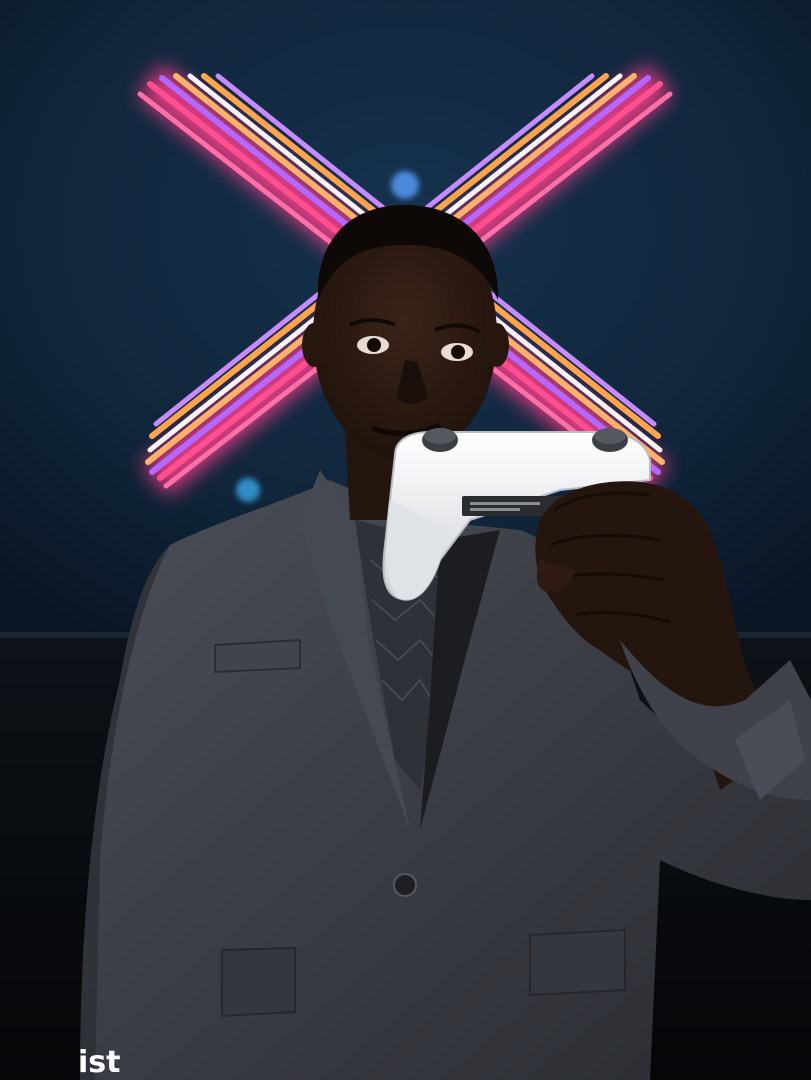  What do you see at coordinates (258, 982) in the screenshot?
I see `left-pocket` at bounding box center [258, 982].